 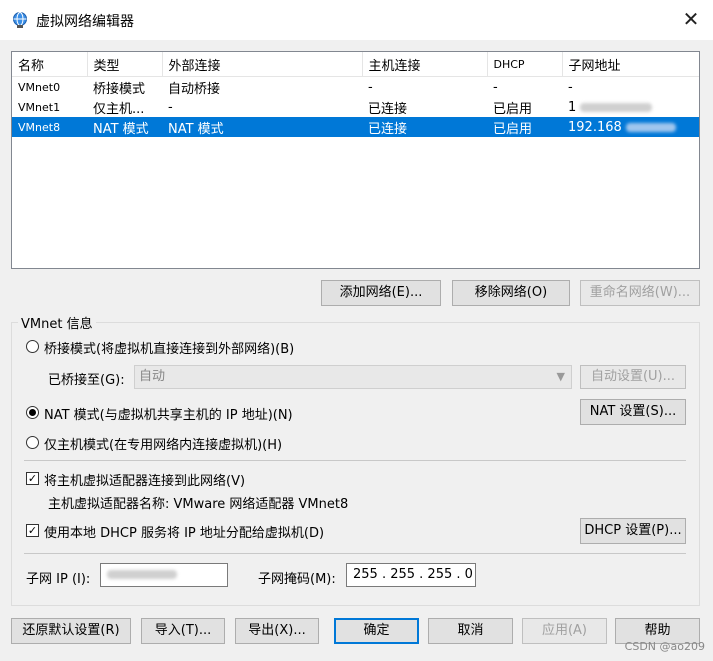 What do you see at coordinates (32, 442) in the screenshot?
I see `host-only-radio` at bounding box center [32, 442].